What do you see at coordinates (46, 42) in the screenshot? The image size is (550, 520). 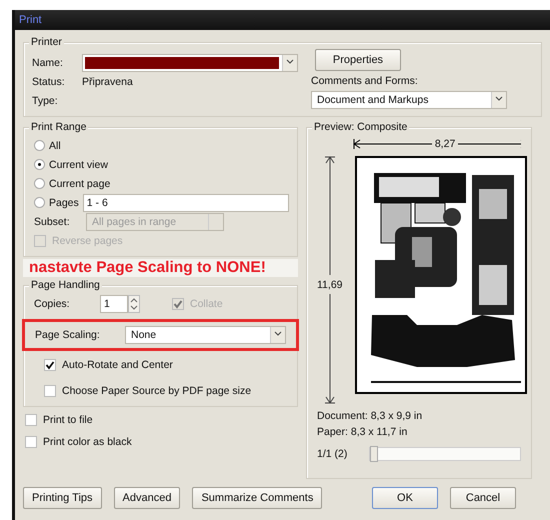 I see `group-label: Printer` at bounding box center [46, 42].